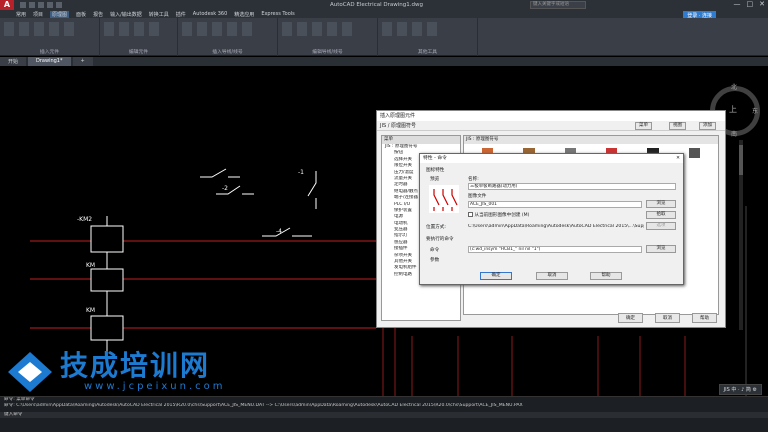  Describe the element at coordinates (107, 239) in the screenshot. I see `coil-symbol` at that location.